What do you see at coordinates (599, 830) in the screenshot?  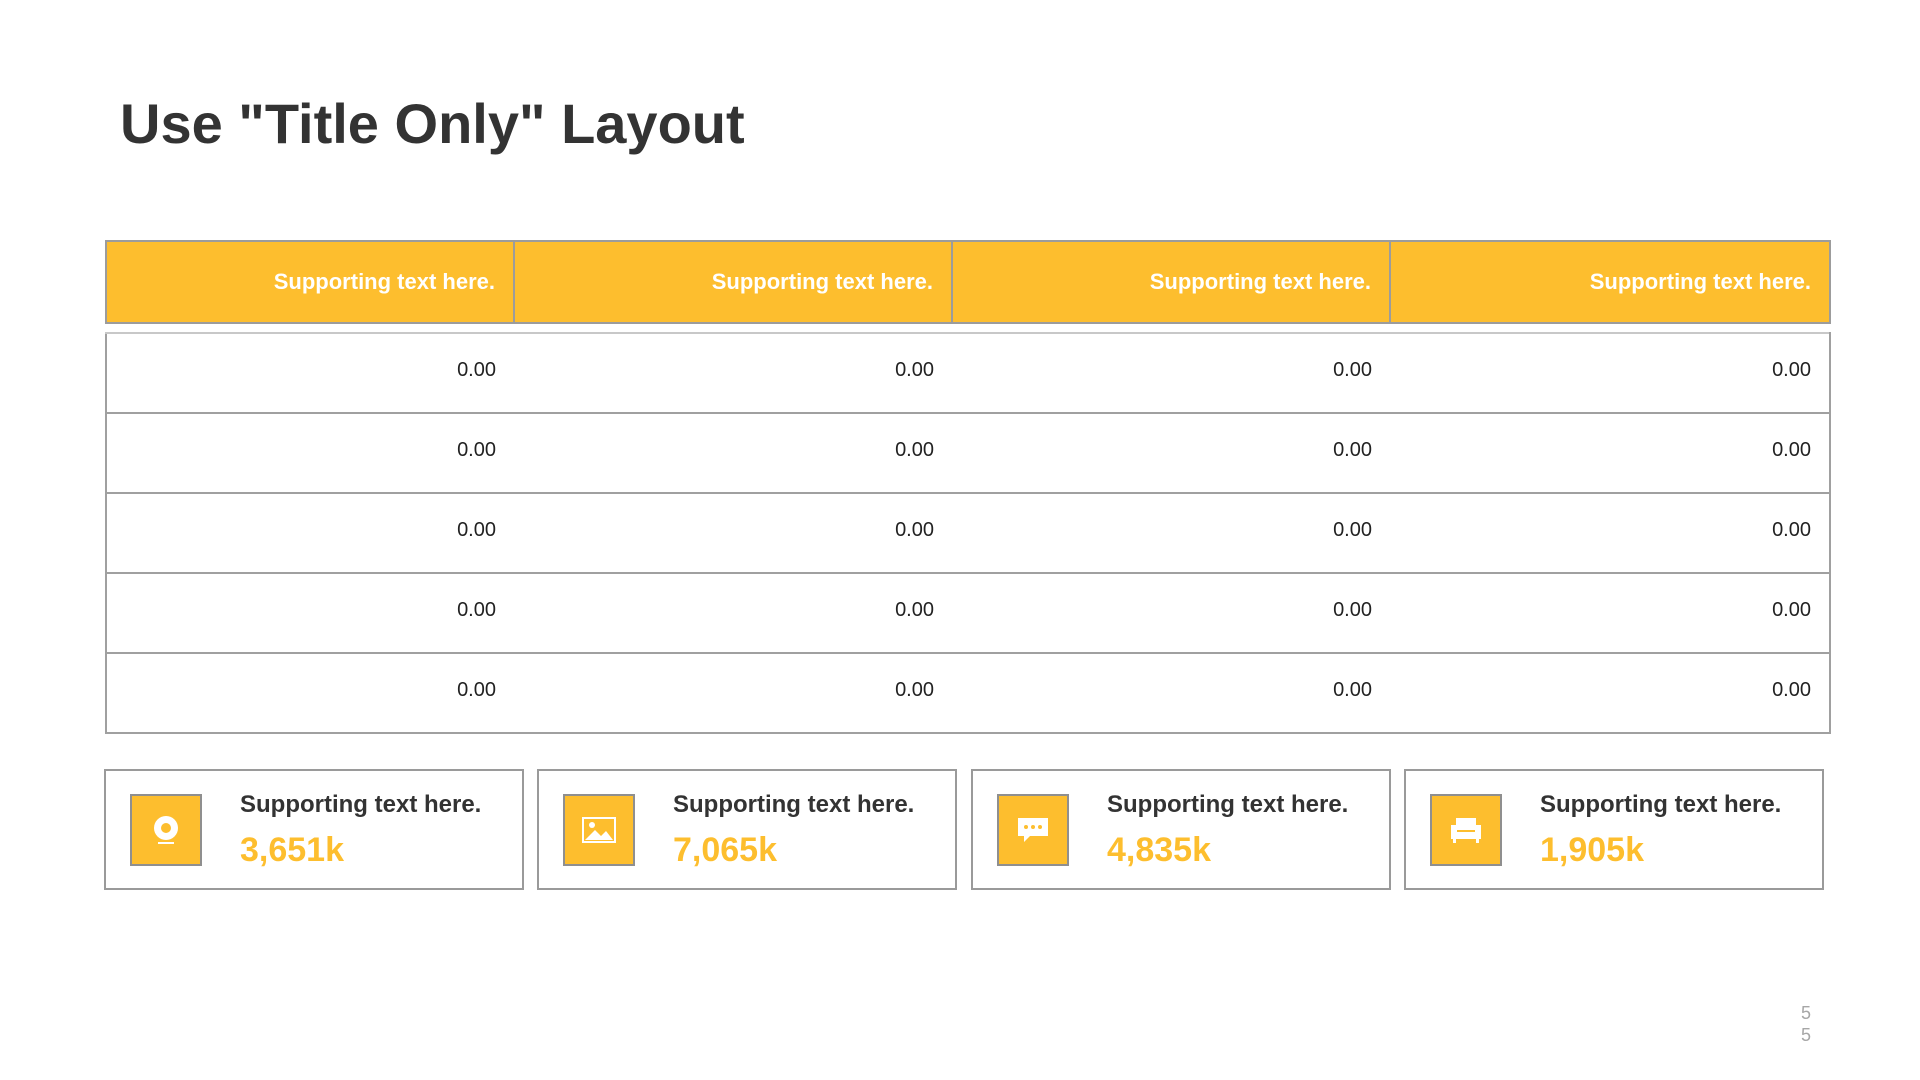 I see `image-icon` at bounding box center [599, 830].